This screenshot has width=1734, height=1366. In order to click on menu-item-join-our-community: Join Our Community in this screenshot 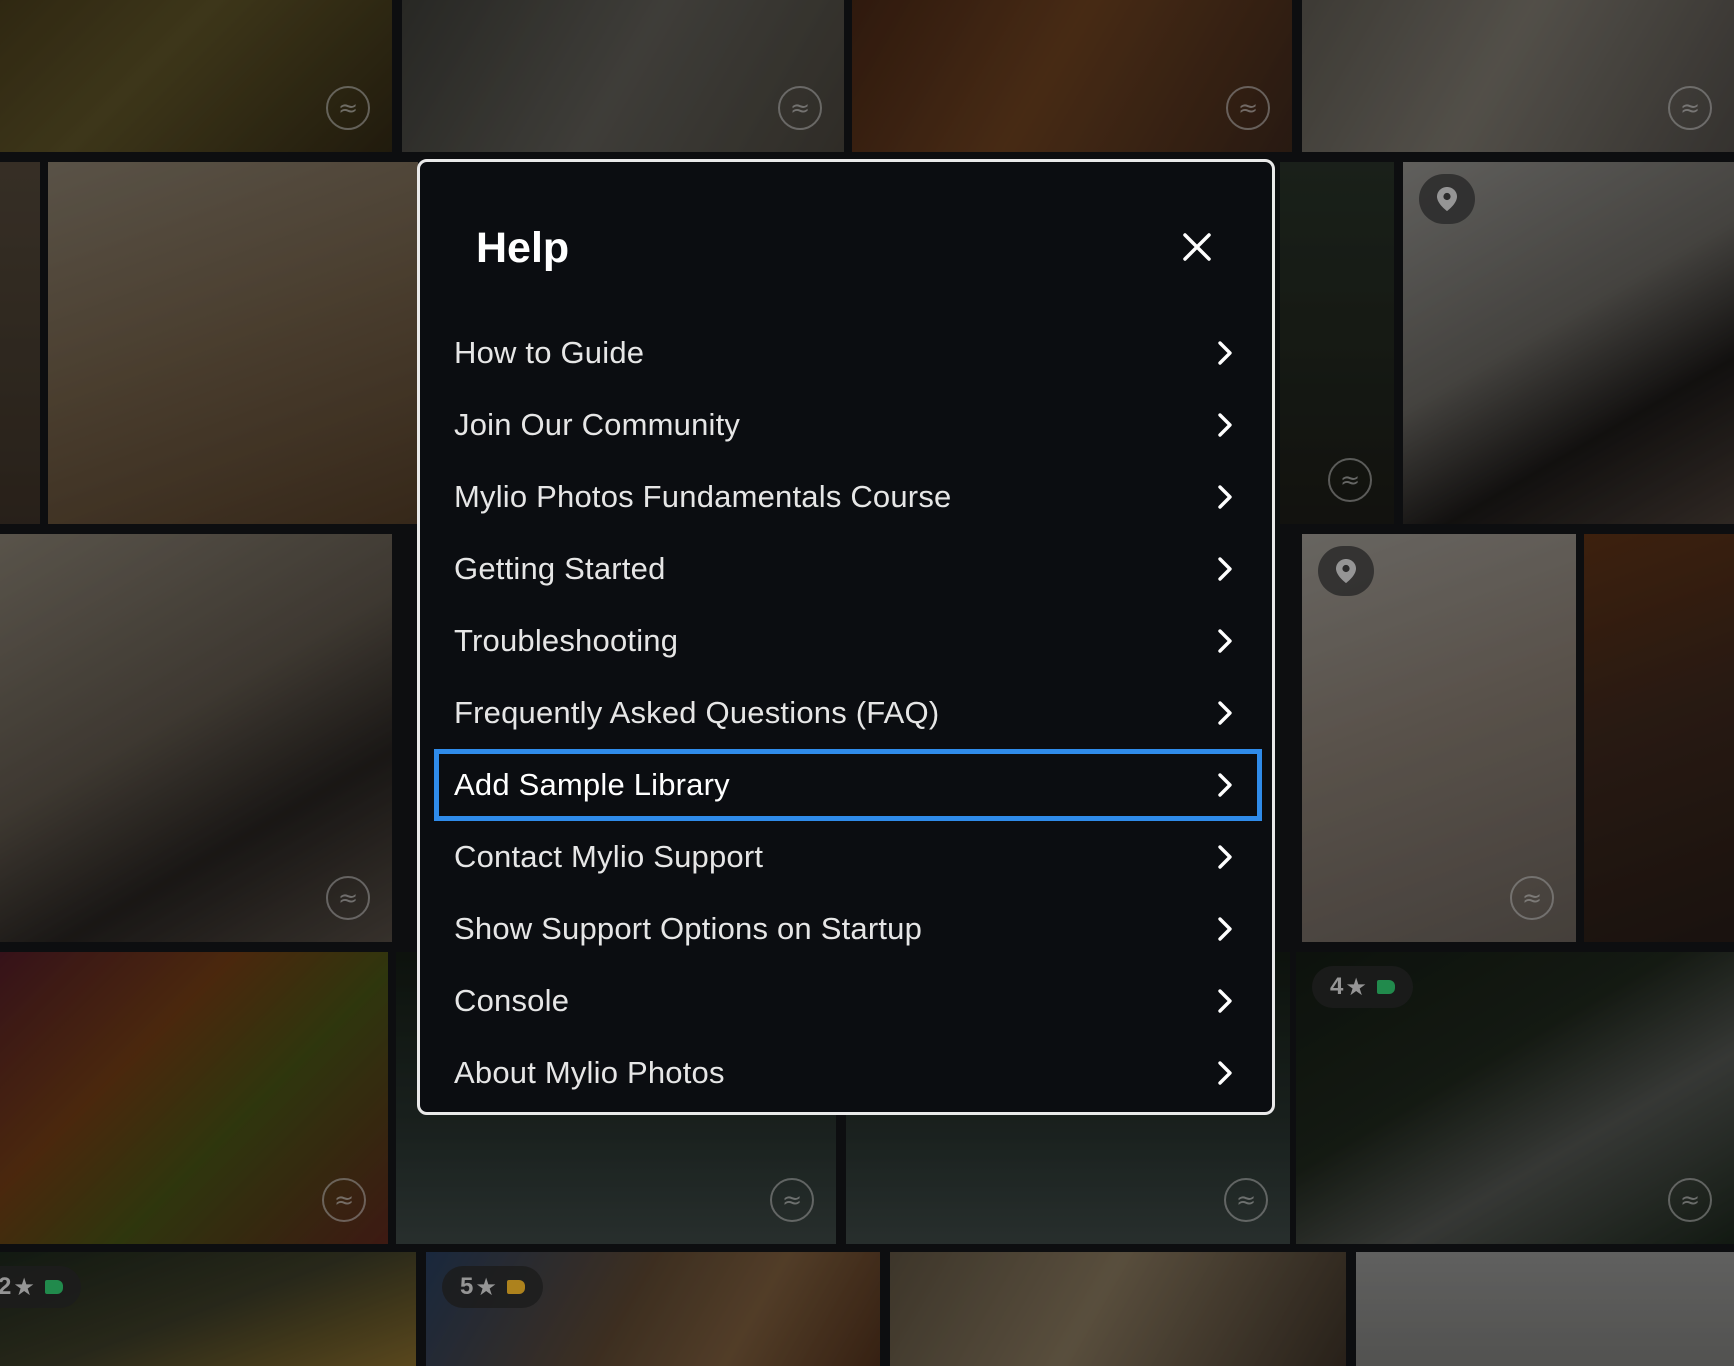, I will do `click(848, 425)`.